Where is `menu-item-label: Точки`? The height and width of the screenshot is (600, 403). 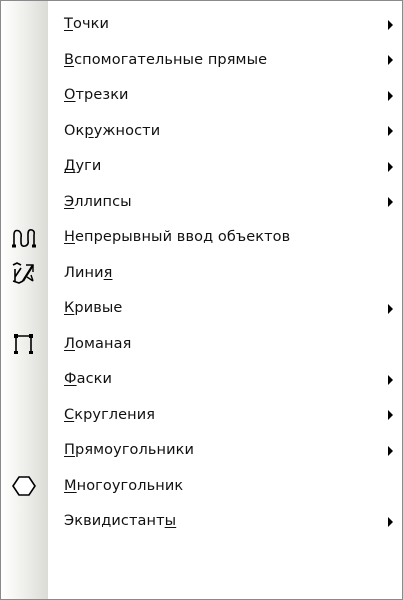 menu-item-label: Точки is located at coordinates (86, 24).